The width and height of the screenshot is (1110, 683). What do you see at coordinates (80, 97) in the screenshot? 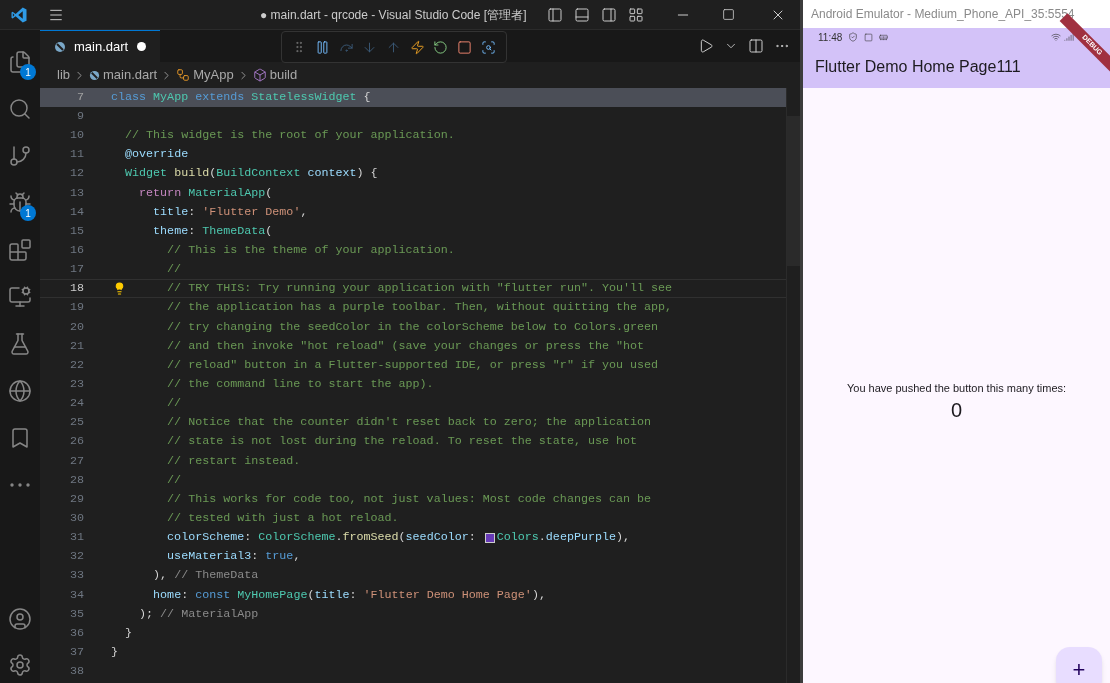
I see `line-number: 7` at bounding box center [80, 97].